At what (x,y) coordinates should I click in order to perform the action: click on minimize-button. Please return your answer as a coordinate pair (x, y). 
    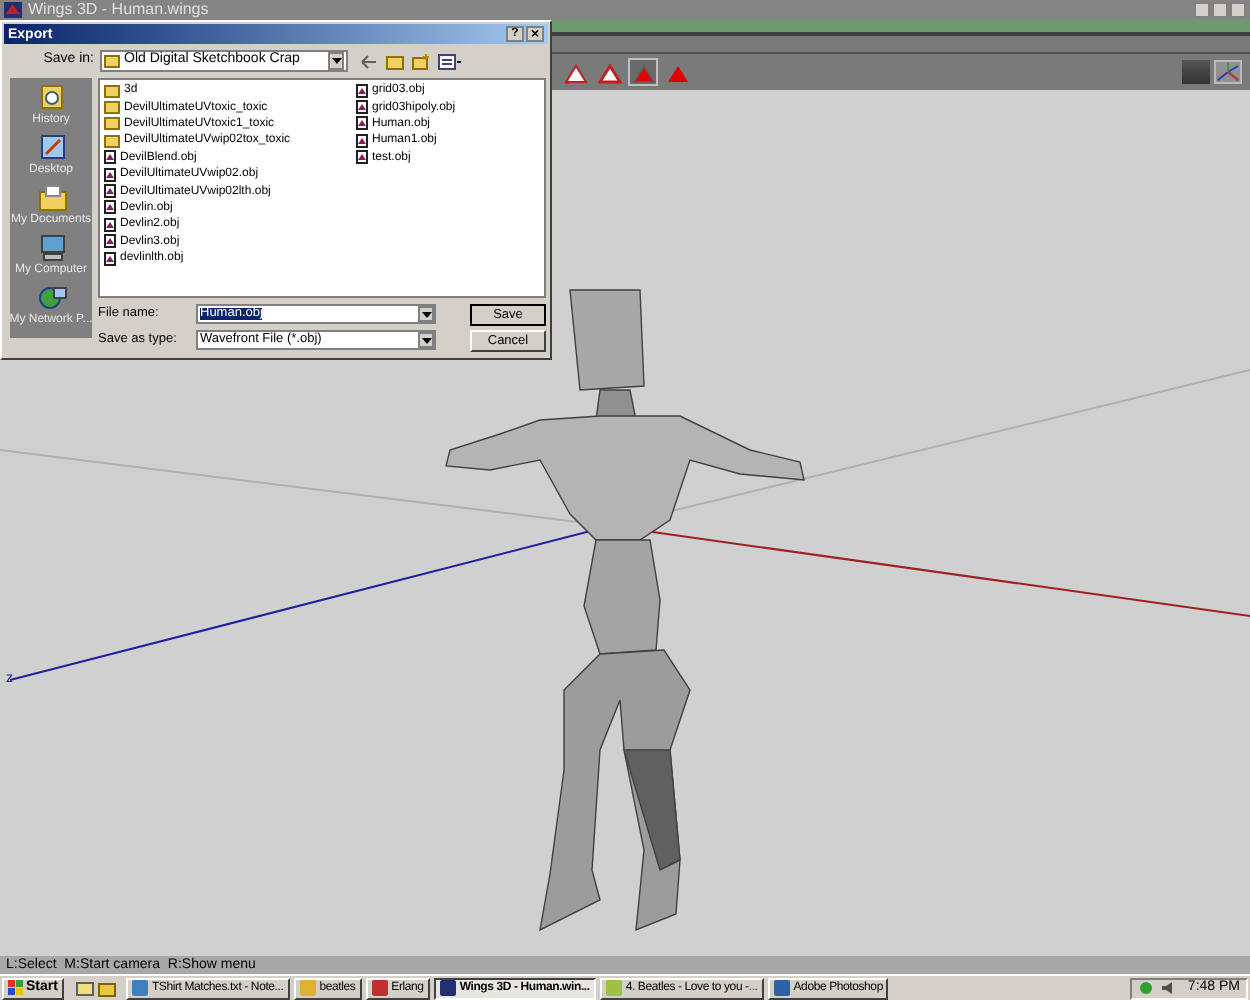
    Looking at the image, I should click on (1202, 10).